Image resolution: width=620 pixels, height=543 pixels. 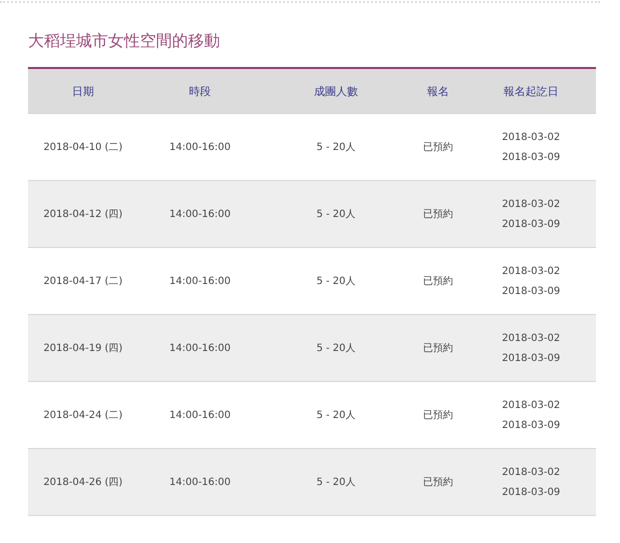 What do you see at coordinates (83, 348) in the screenshot?
I see `date-cell-text: 2018-04-19 (四)` at bounding box center [83, 348].